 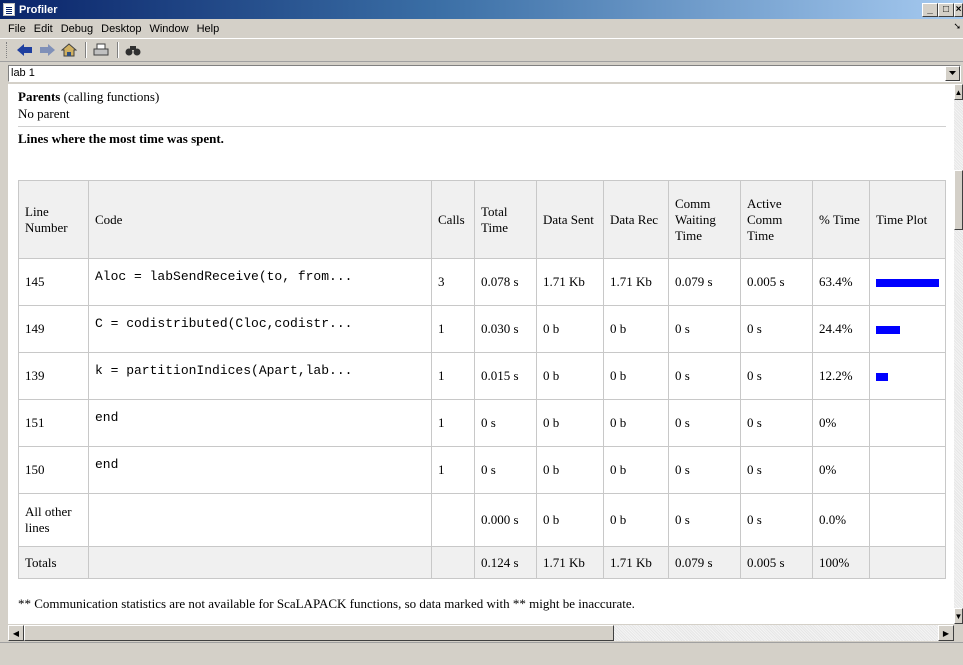 What do you see at coordinates (477, 73) in the screenshot?
I see `location-value: lab 1` at bounding box center [477, 73].